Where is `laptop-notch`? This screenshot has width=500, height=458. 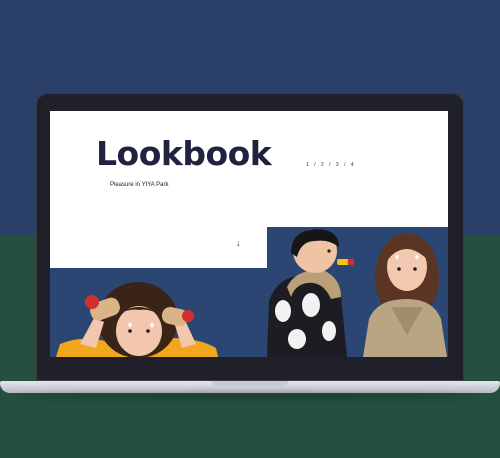 laptop-notch is located at coordinates (250, 383).